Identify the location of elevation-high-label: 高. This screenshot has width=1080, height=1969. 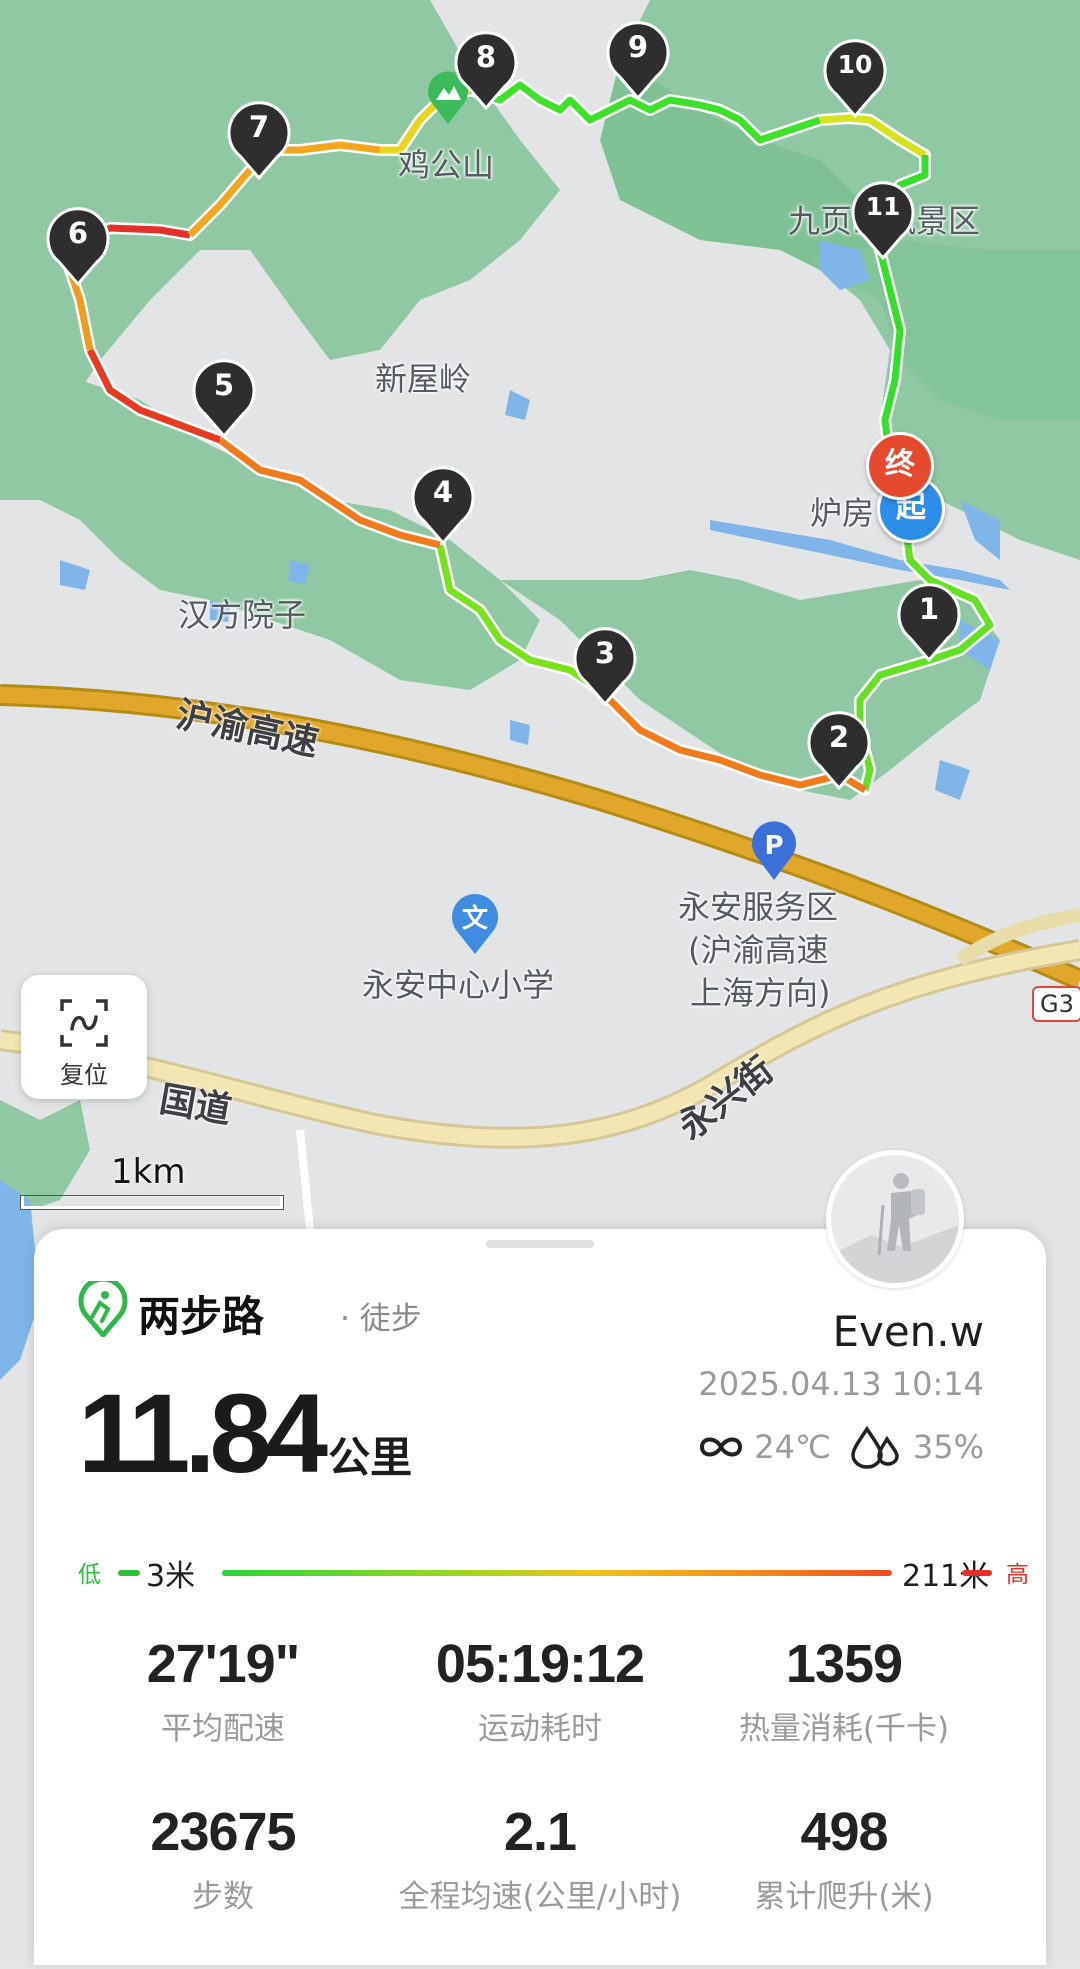
(1017, 1575).